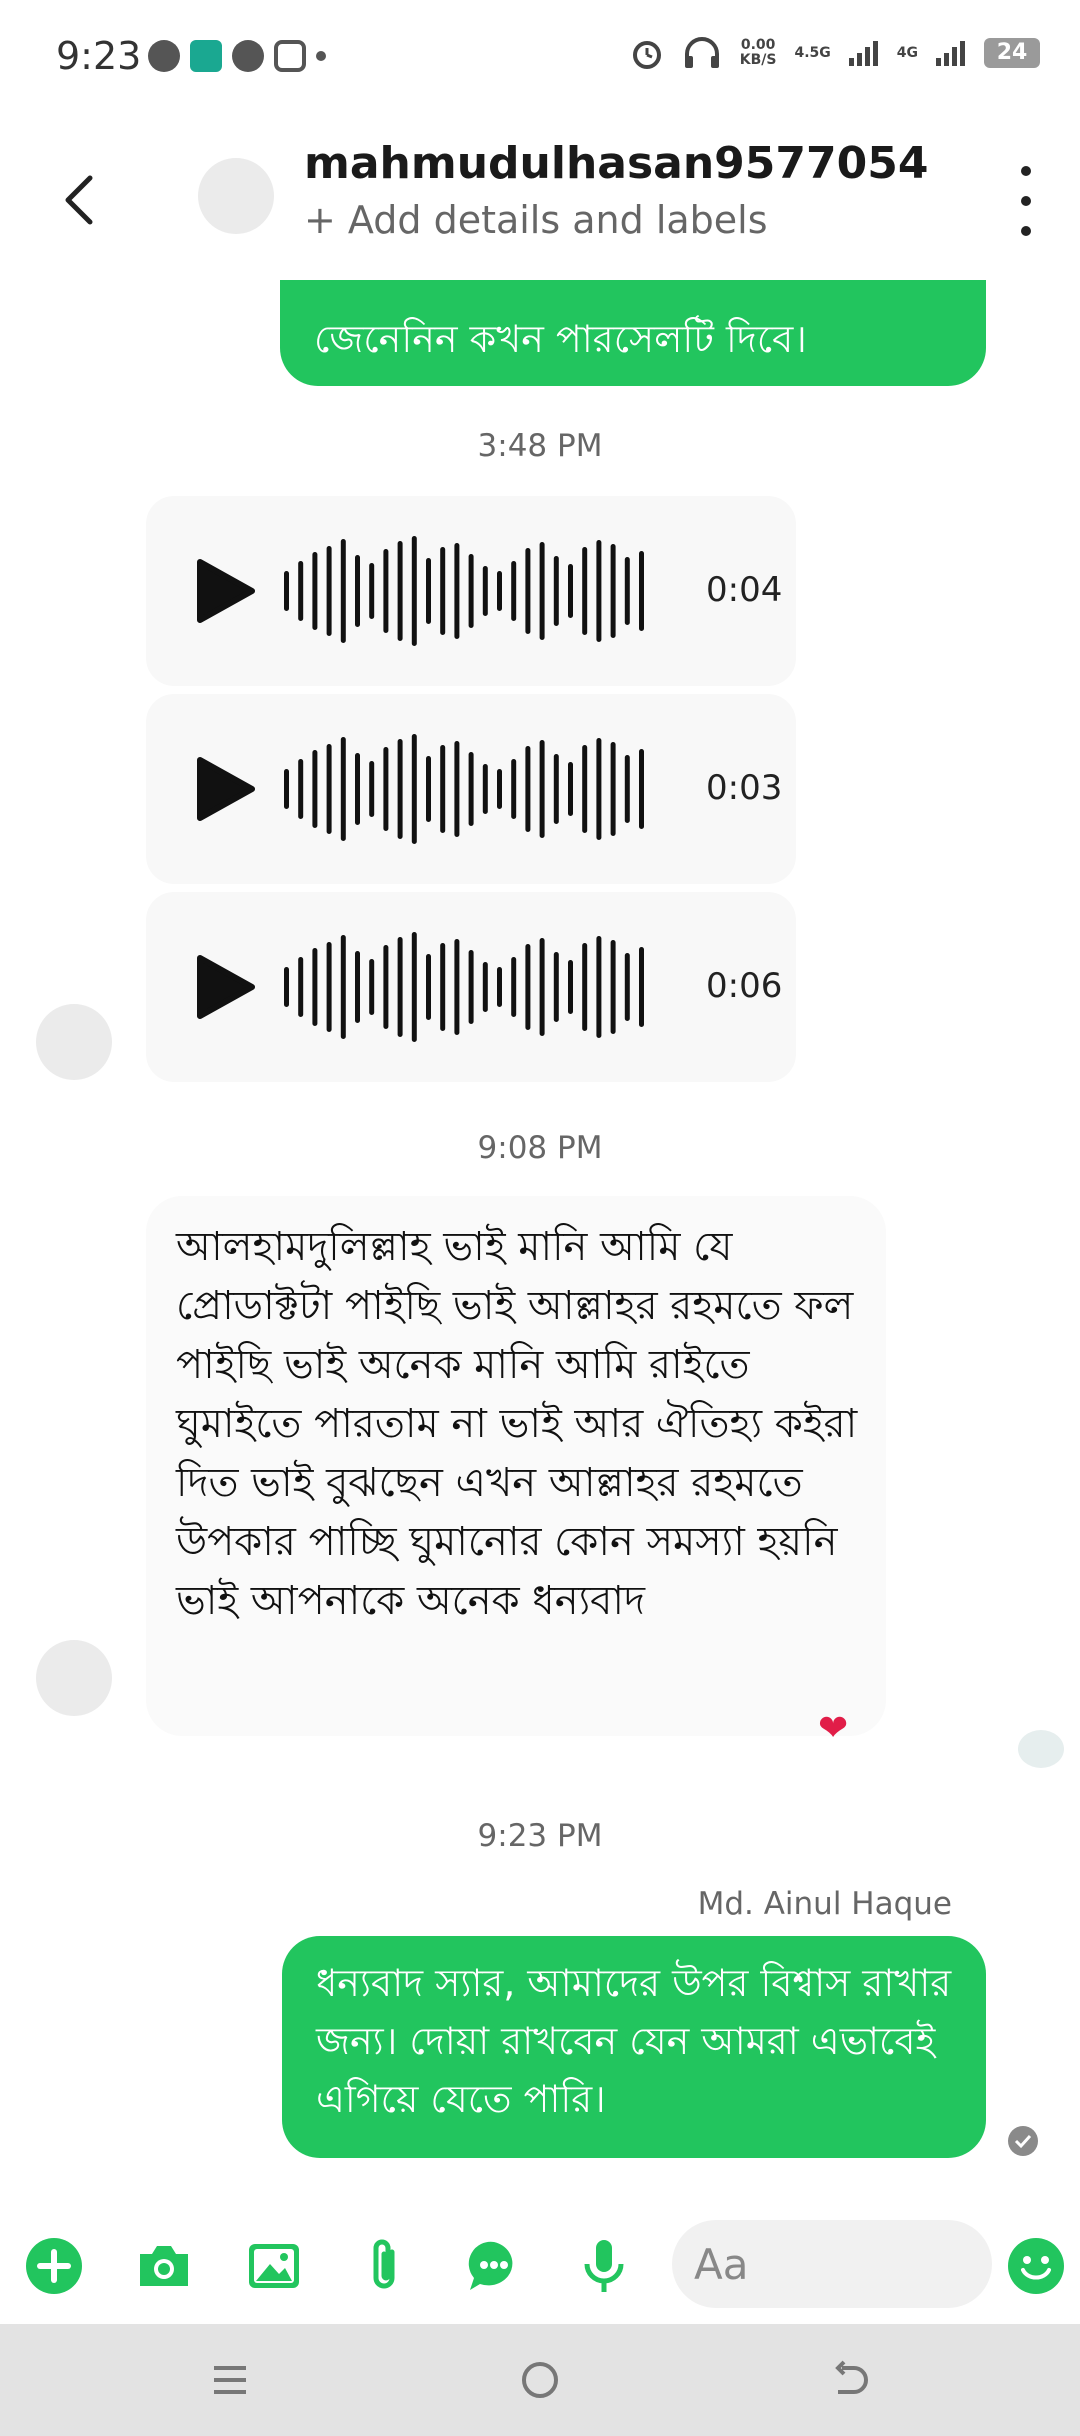  I want to click on timestamp-separator: 9:23 PM, so click(540, 1836).